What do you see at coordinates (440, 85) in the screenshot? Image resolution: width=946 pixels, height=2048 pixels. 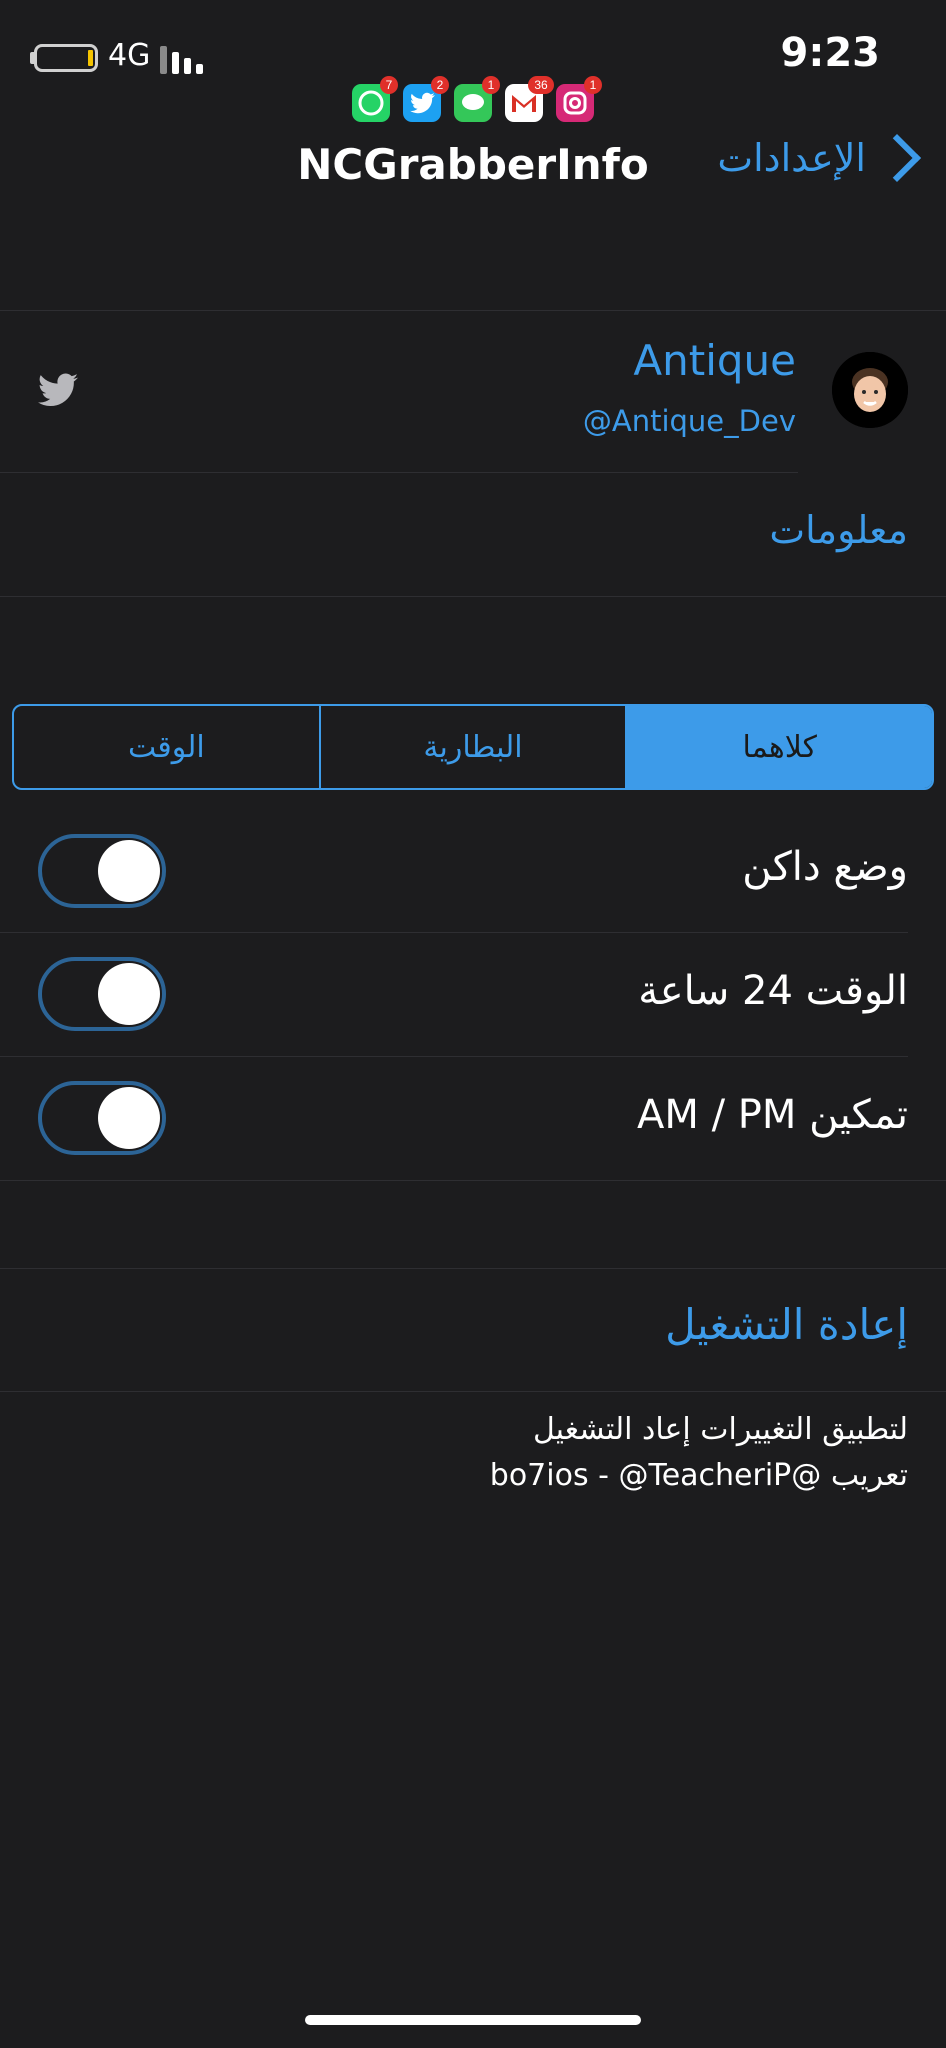 I see `twitter-badge: 2` at bounding box center [440, 85].